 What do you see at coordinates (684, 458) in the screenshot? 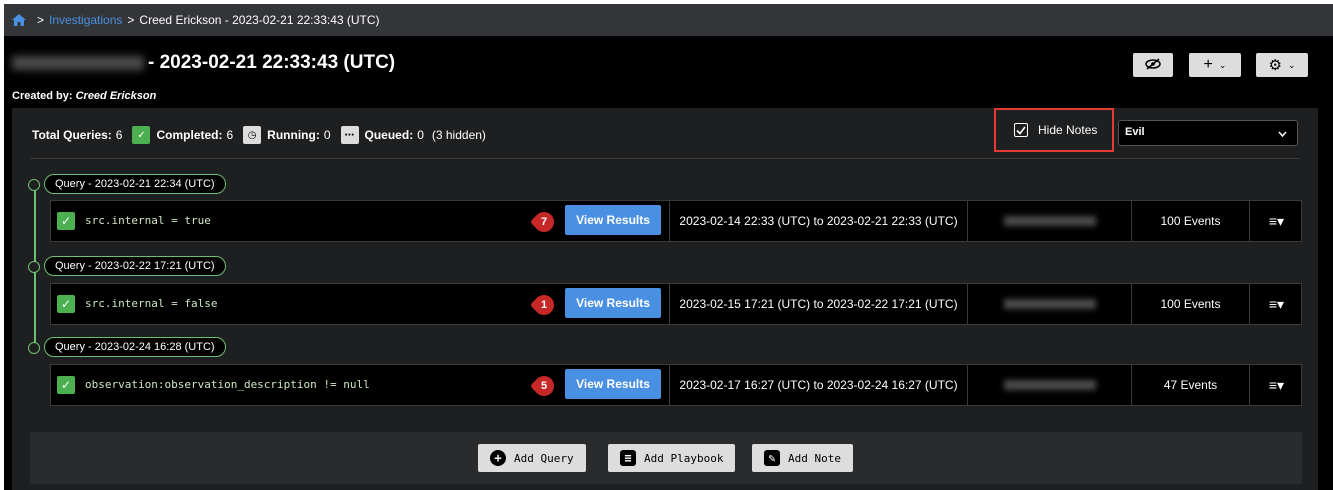
I see `add-playbook-label: Add Playbook` at bounding box center [684, 458].